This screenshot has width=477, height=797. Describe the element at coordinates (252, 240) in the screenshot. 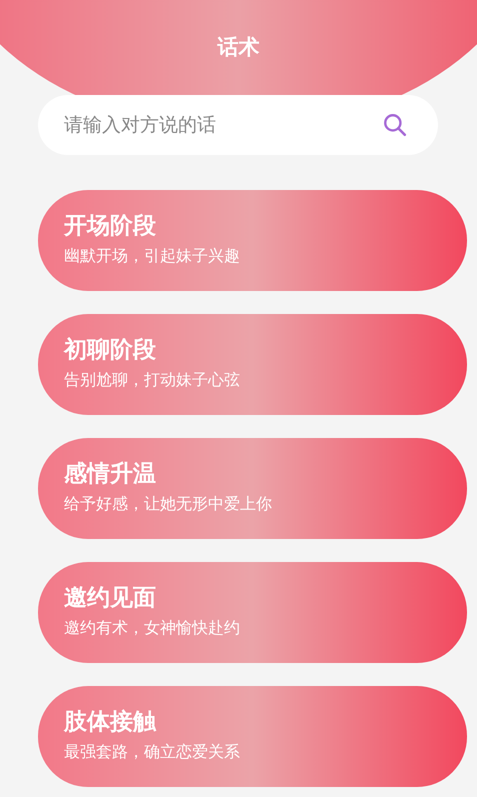

I see `stage-card: 开场阶段 幽默开场，引起妹子兴趣` at that location.